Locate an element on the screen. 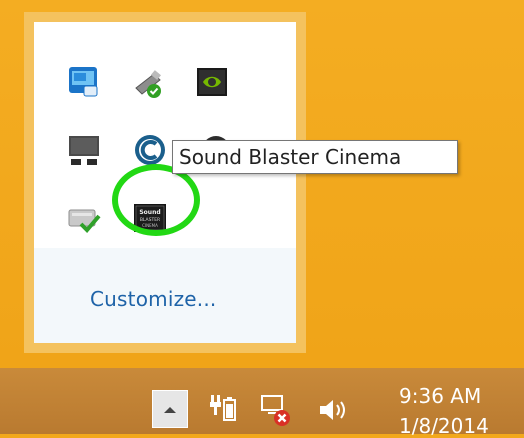 This screenshot has height=438, width=524. network-disconnected-icon is located at coordinates (275, 410).